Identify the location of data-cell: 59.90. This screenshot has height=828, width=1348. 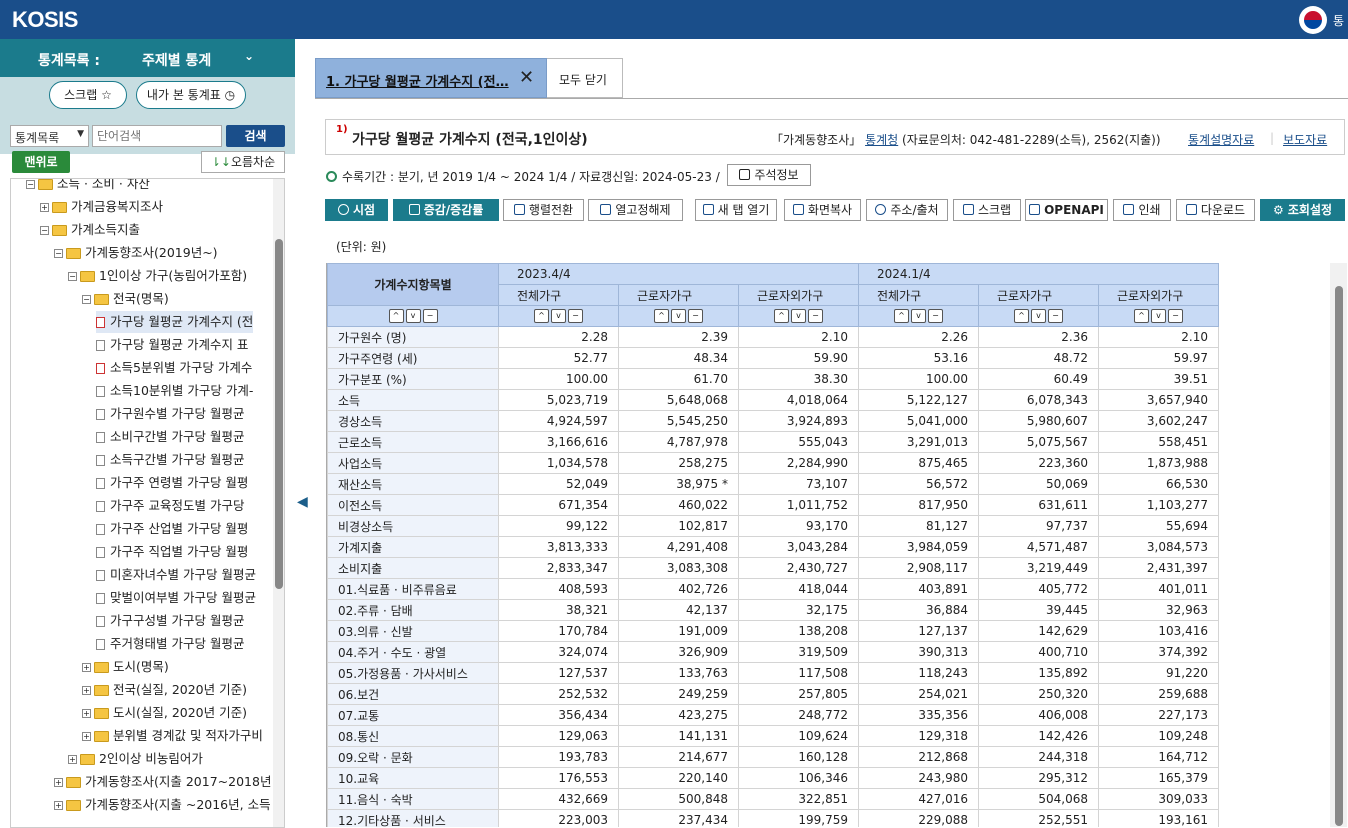
(798, 358).